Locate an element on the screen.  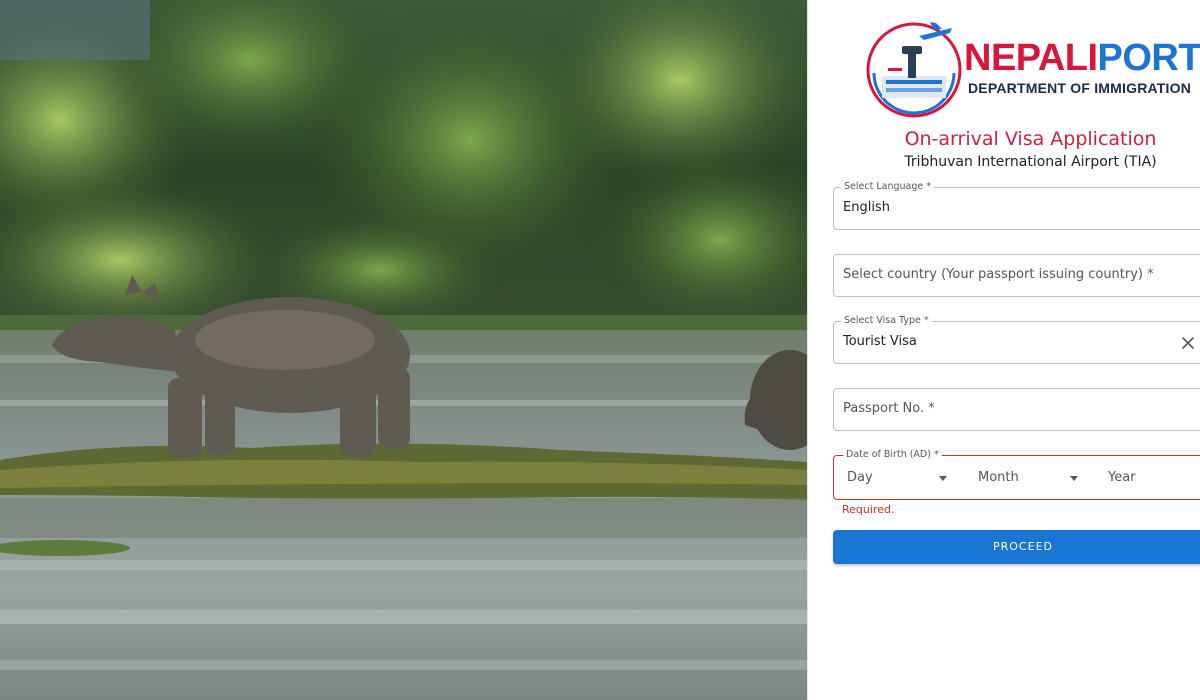
page-subtitle: Tribhuvan International Airport (TIA) is located at coordinates (1030, 162).